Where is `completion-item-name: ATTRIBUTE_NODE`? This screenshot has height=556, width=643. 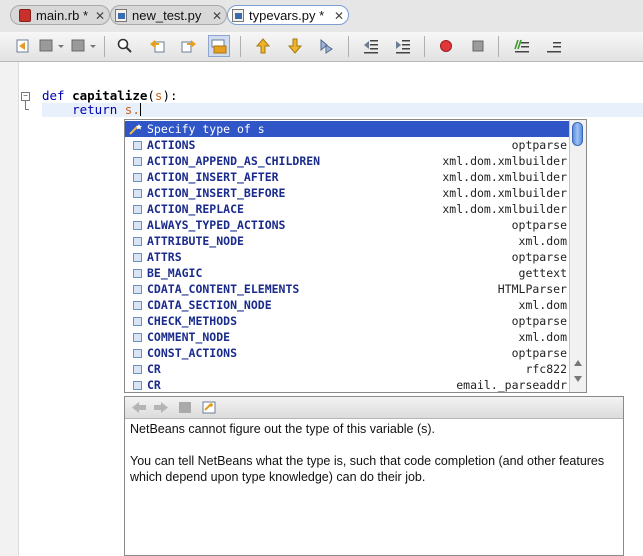 completion-item-name: ATTRIBUTE_NODE is located at coordinates (195, 241).